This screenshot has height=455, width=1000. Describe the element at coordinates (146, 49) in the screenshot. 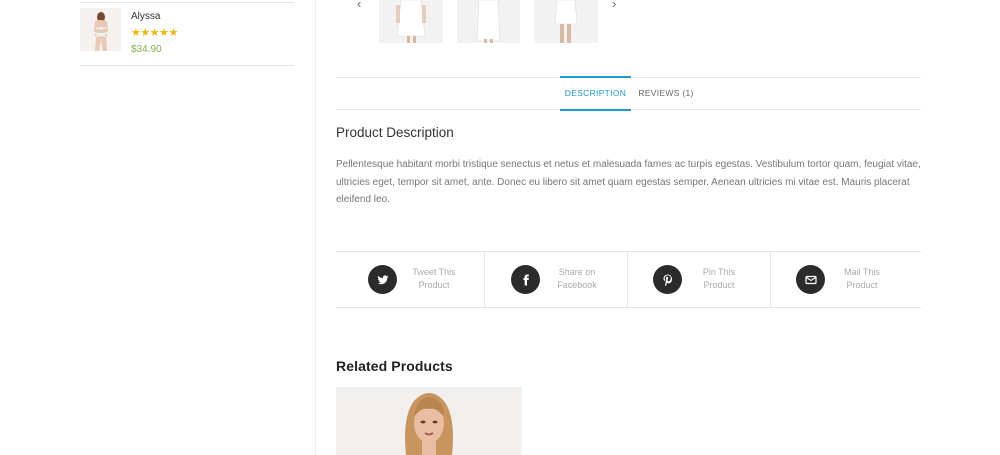

I see `product-price: $34.90` at that location.